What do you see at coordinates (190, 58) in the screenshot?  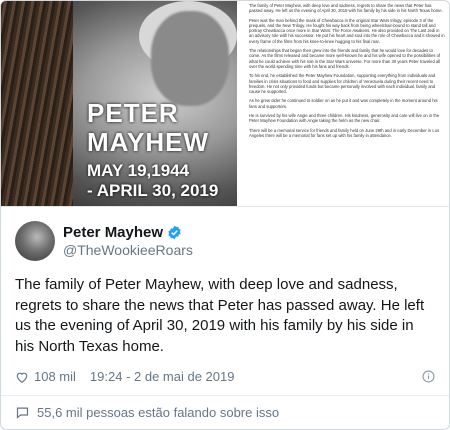 I see `portrait-face` at bounding box center [190, 58].